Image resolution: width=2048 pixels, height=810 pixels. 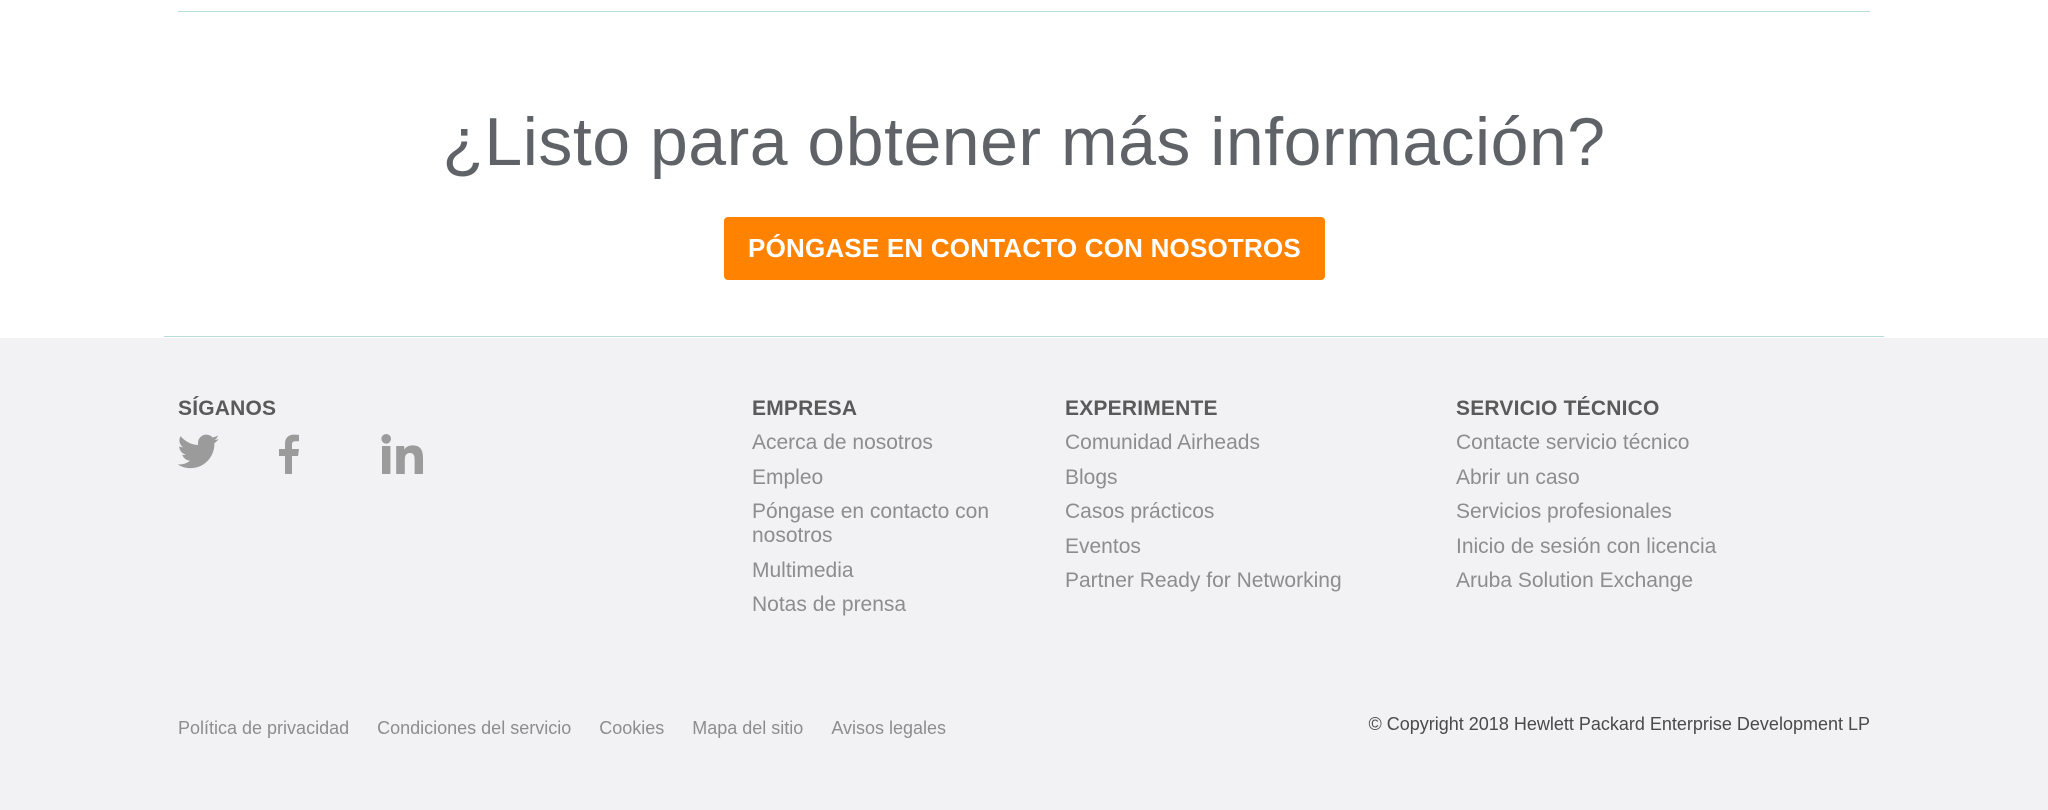 What do you see at coordinates (887, 605) in the screenshot?
I see `footer-link: Notas de prensa` at bounding box center [887, 605].